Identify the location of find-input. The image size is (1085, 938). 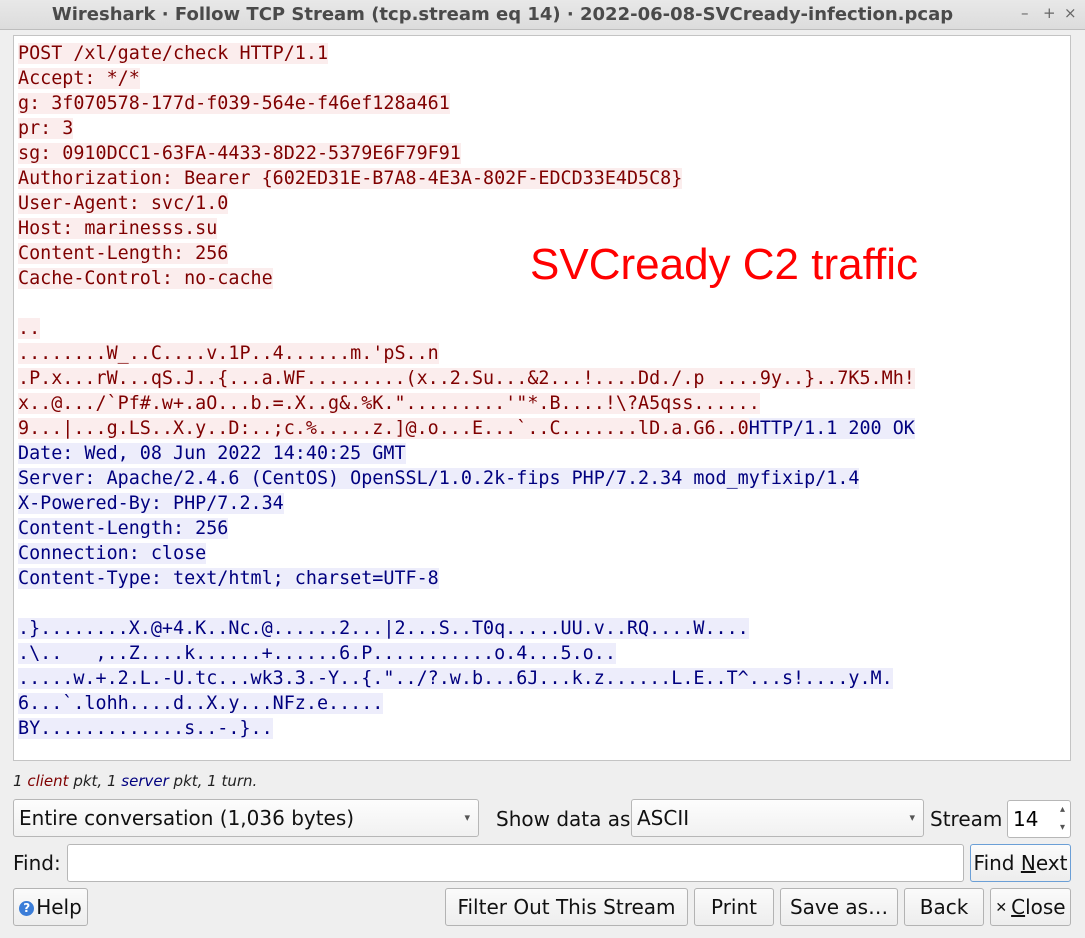
(515, 863).